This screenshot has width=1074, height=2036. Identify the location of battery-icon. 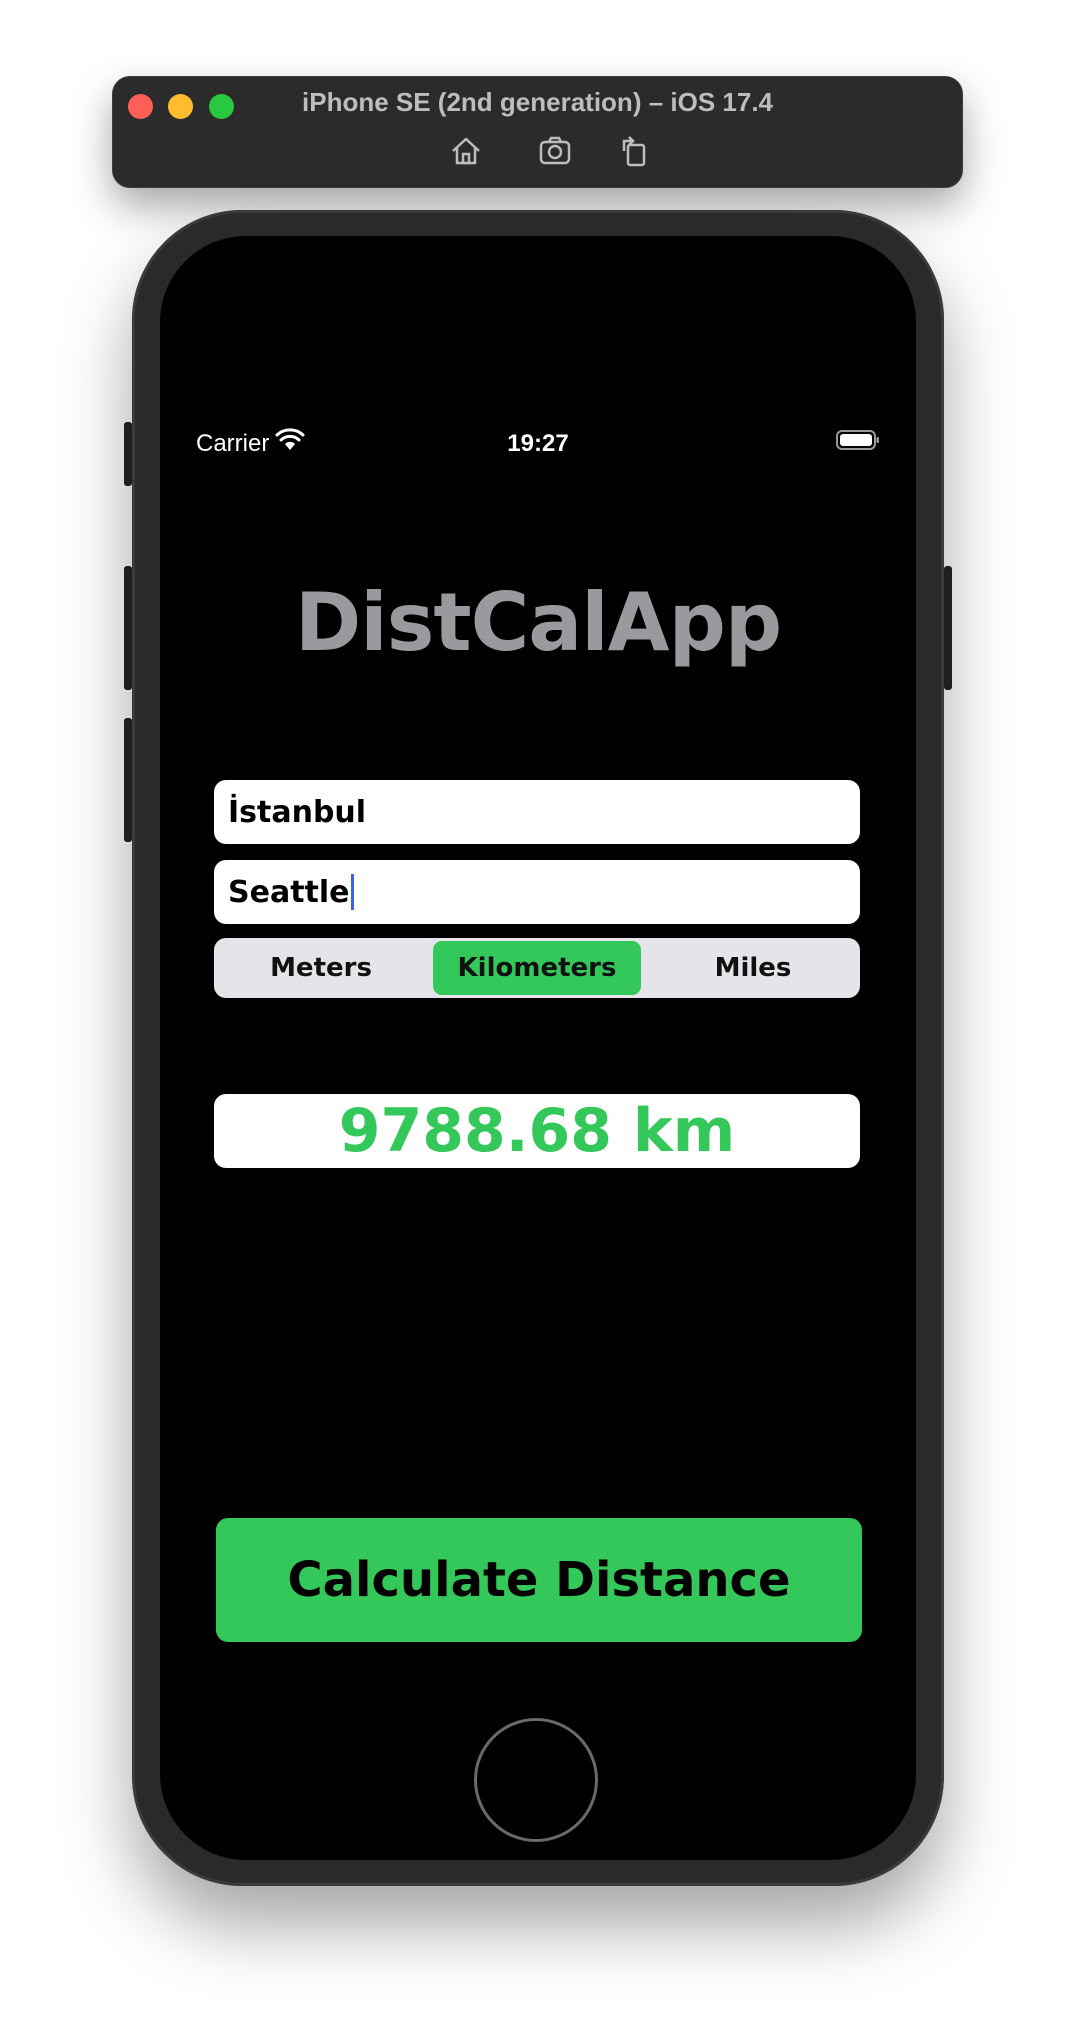
(858, 440).